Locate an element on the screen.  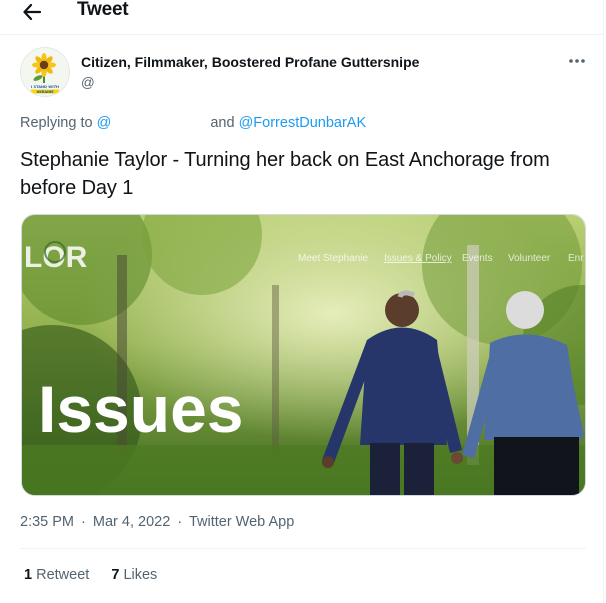
header-divider is located at coordinates (301, 34).